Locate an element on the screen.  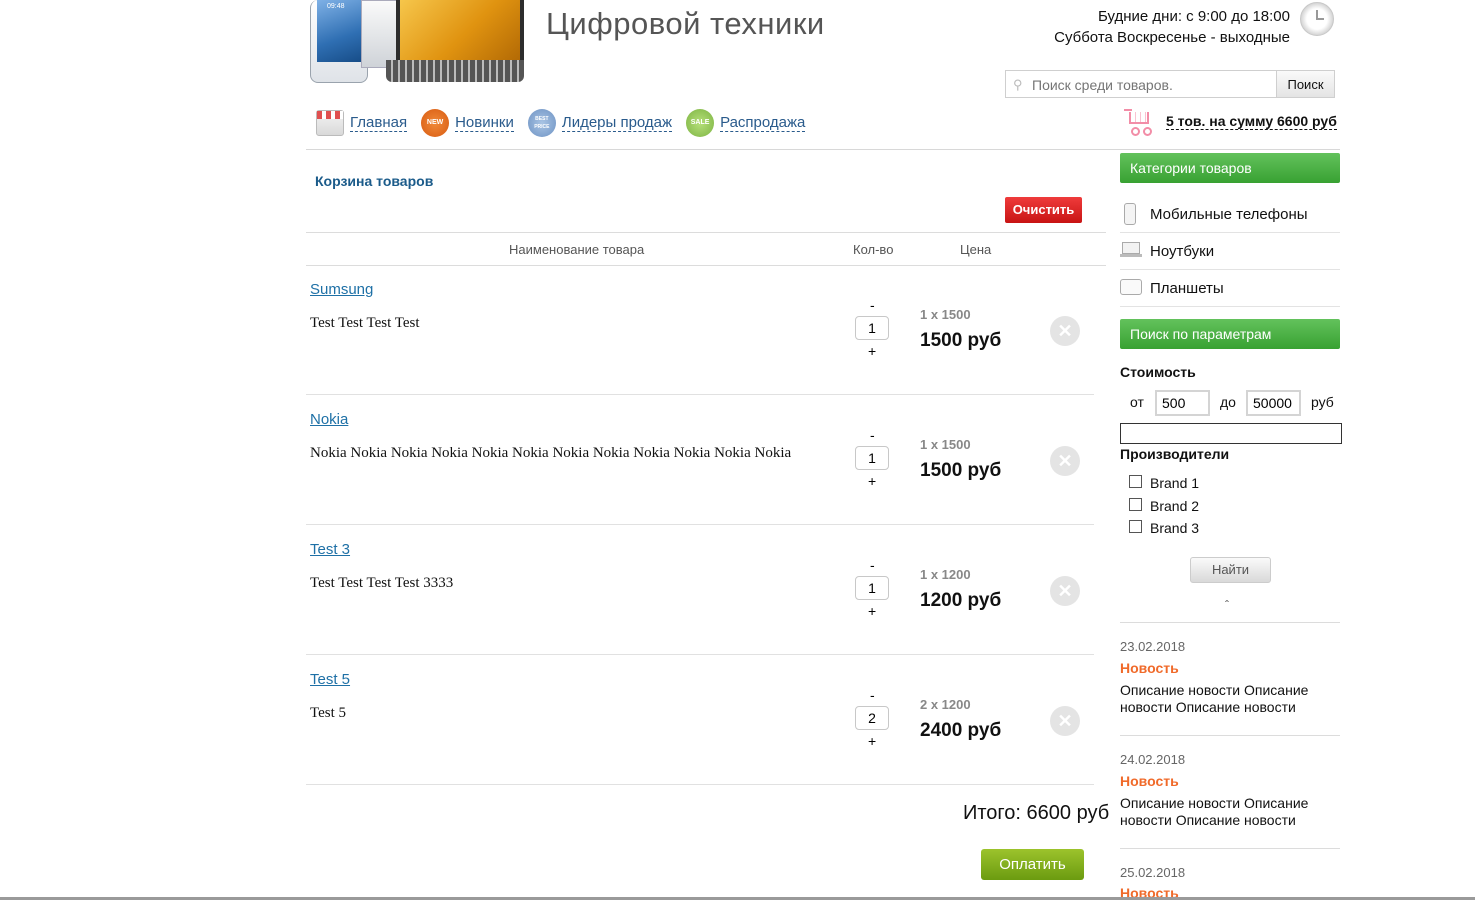
category-item-phones: Мобильные телефоны is located at coordinates (1230, 214).